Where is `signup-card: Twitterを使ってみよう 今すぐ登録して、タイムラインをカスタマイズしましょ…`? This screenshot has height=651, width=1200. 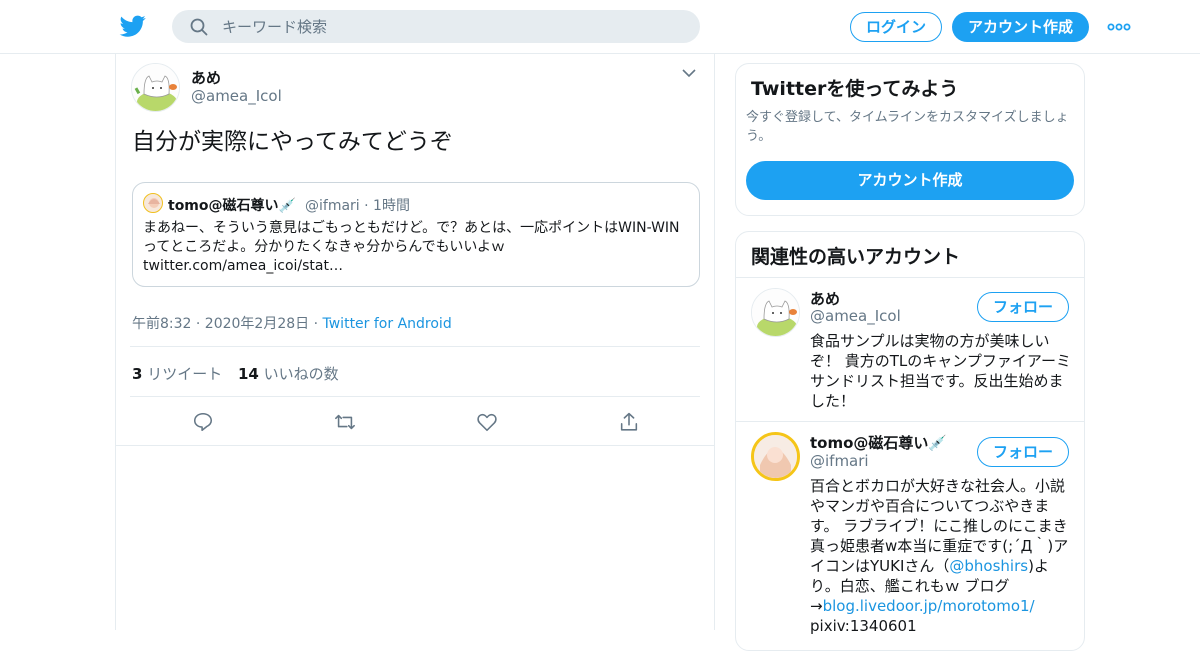 signup-card: Twitterを使ってみよう 今すぐ登録して、タイムラインをカスタマイズしましょ… is located at coordinates (910, 139).